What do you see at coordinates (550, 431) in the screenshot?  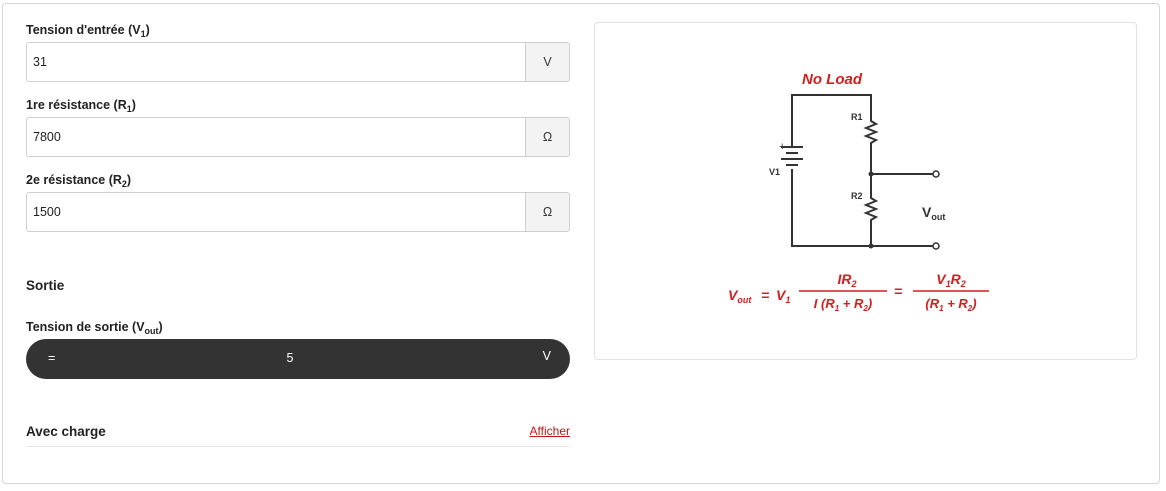 I see `show-load-link: Afficher` at bounding box center [550, 431].